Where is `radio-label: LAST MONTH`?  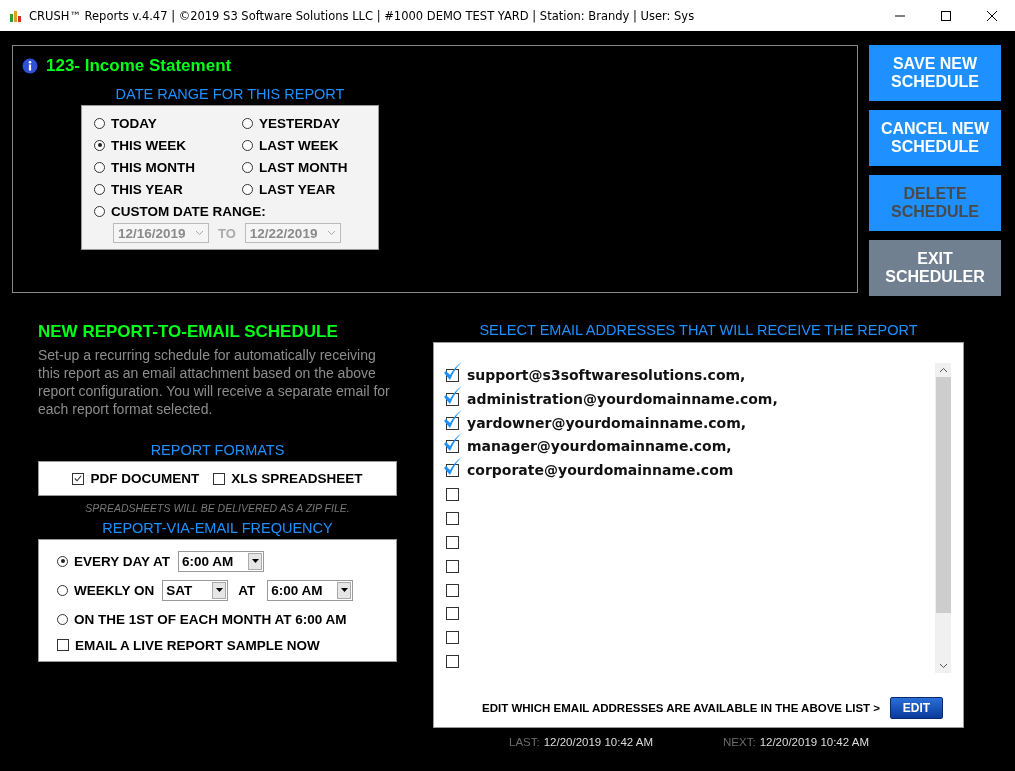 radio-label: LAST MONTH is located at coordinates (303, 167).